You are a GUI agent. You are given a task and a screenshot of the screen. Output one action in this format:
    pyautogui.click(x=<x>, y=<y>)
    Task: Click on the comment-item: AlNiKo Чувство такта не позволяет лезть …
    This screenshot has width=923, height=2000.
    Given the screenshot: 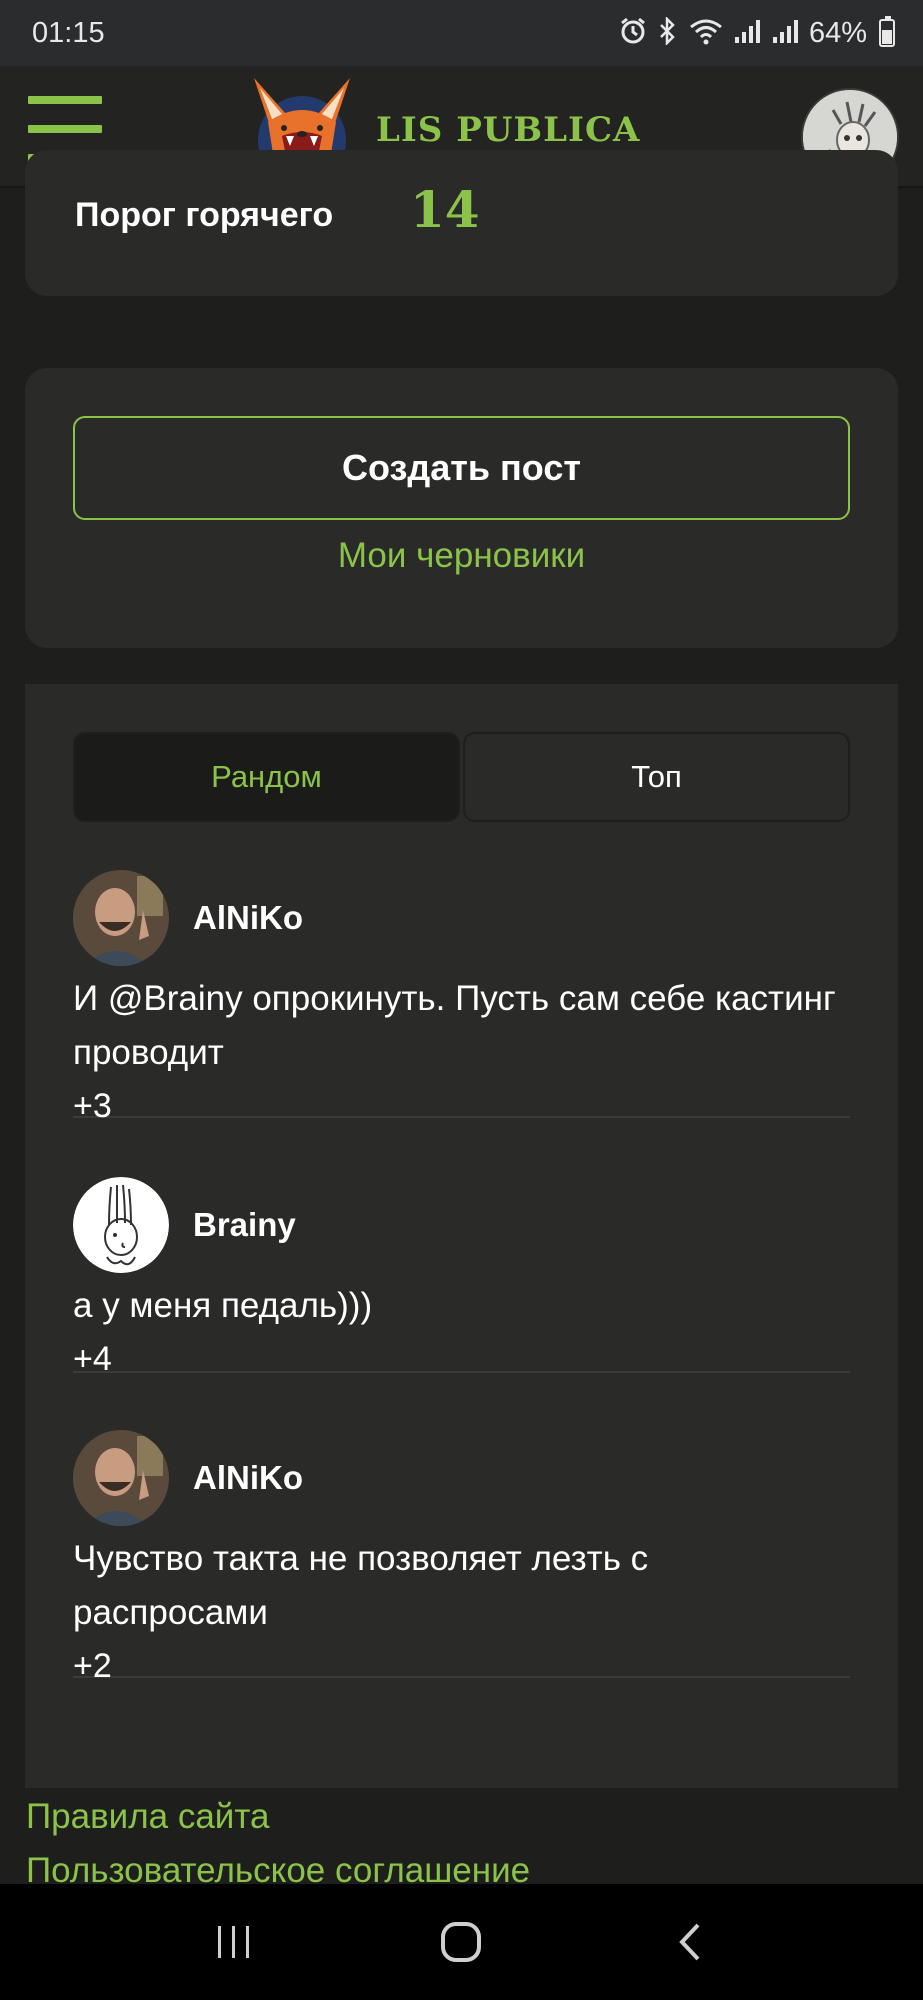 What is the action you would take?
    pyautogui.click(x=461, y=1557)
    